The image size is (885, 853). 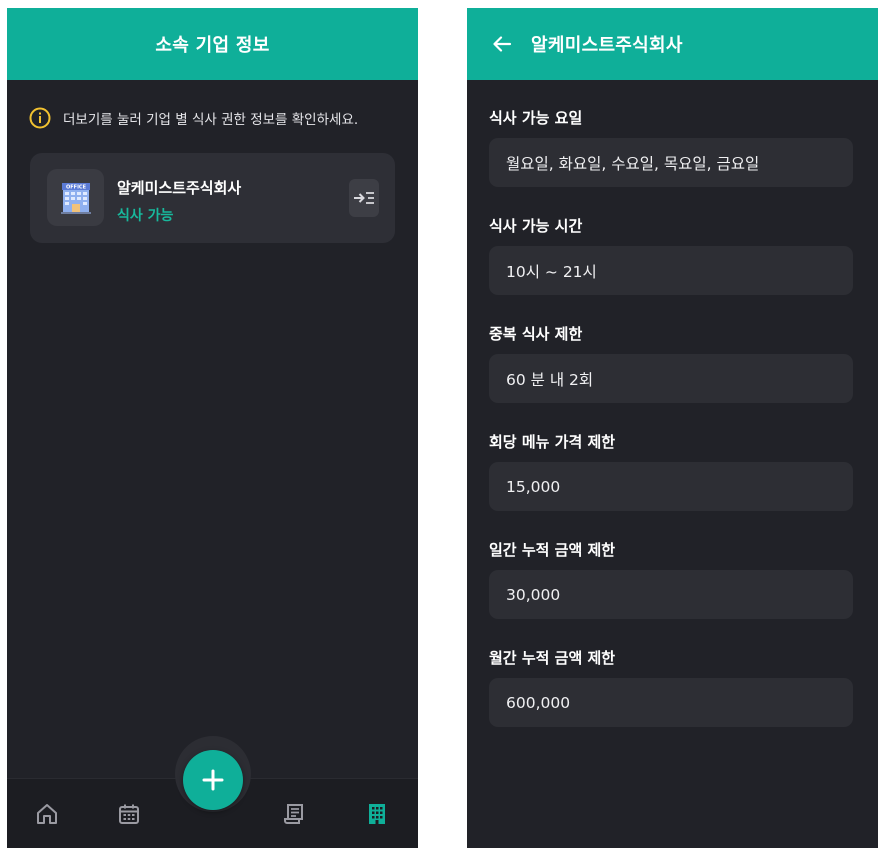 I want to click on info-notice: 더보기를 눌러 기업 별 식사 권한 정보를 확인하세요., so click(x=223, y=118).